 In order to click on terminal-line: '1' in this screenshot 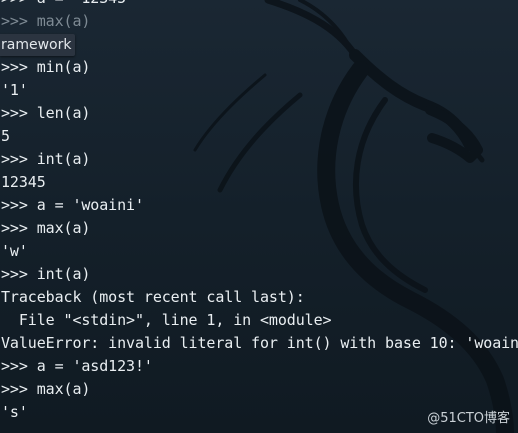, I will do `click(14, 90)`.